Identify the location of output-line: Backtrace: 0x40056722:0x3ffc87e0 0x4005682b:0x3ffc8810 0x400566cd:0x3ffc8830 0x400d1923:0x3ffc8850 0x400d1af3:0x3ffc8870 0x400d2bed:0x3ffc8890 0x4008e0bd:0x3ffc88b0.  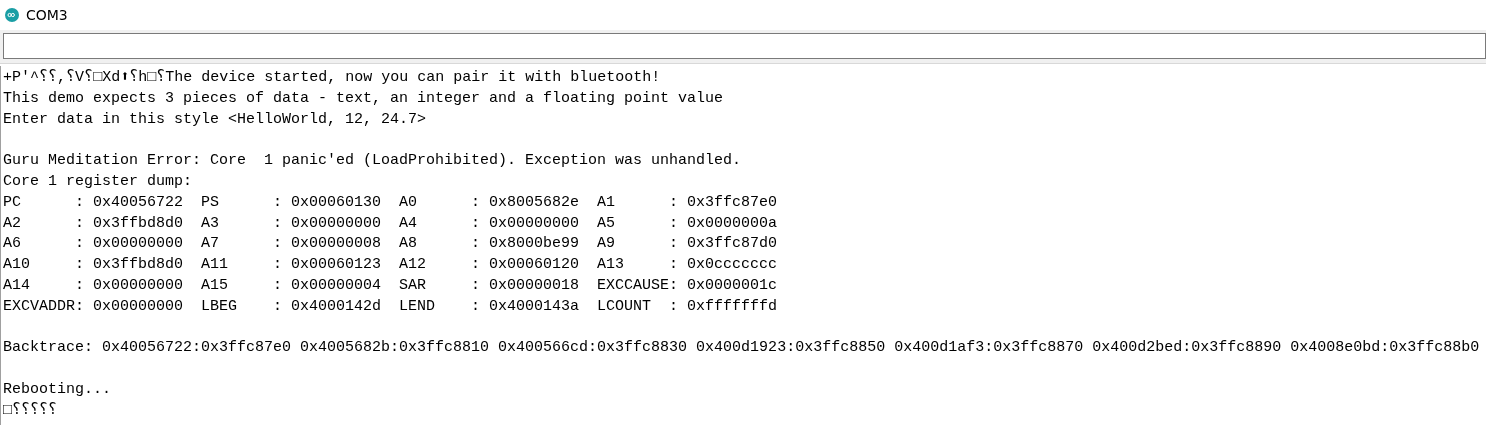
(741, 348).